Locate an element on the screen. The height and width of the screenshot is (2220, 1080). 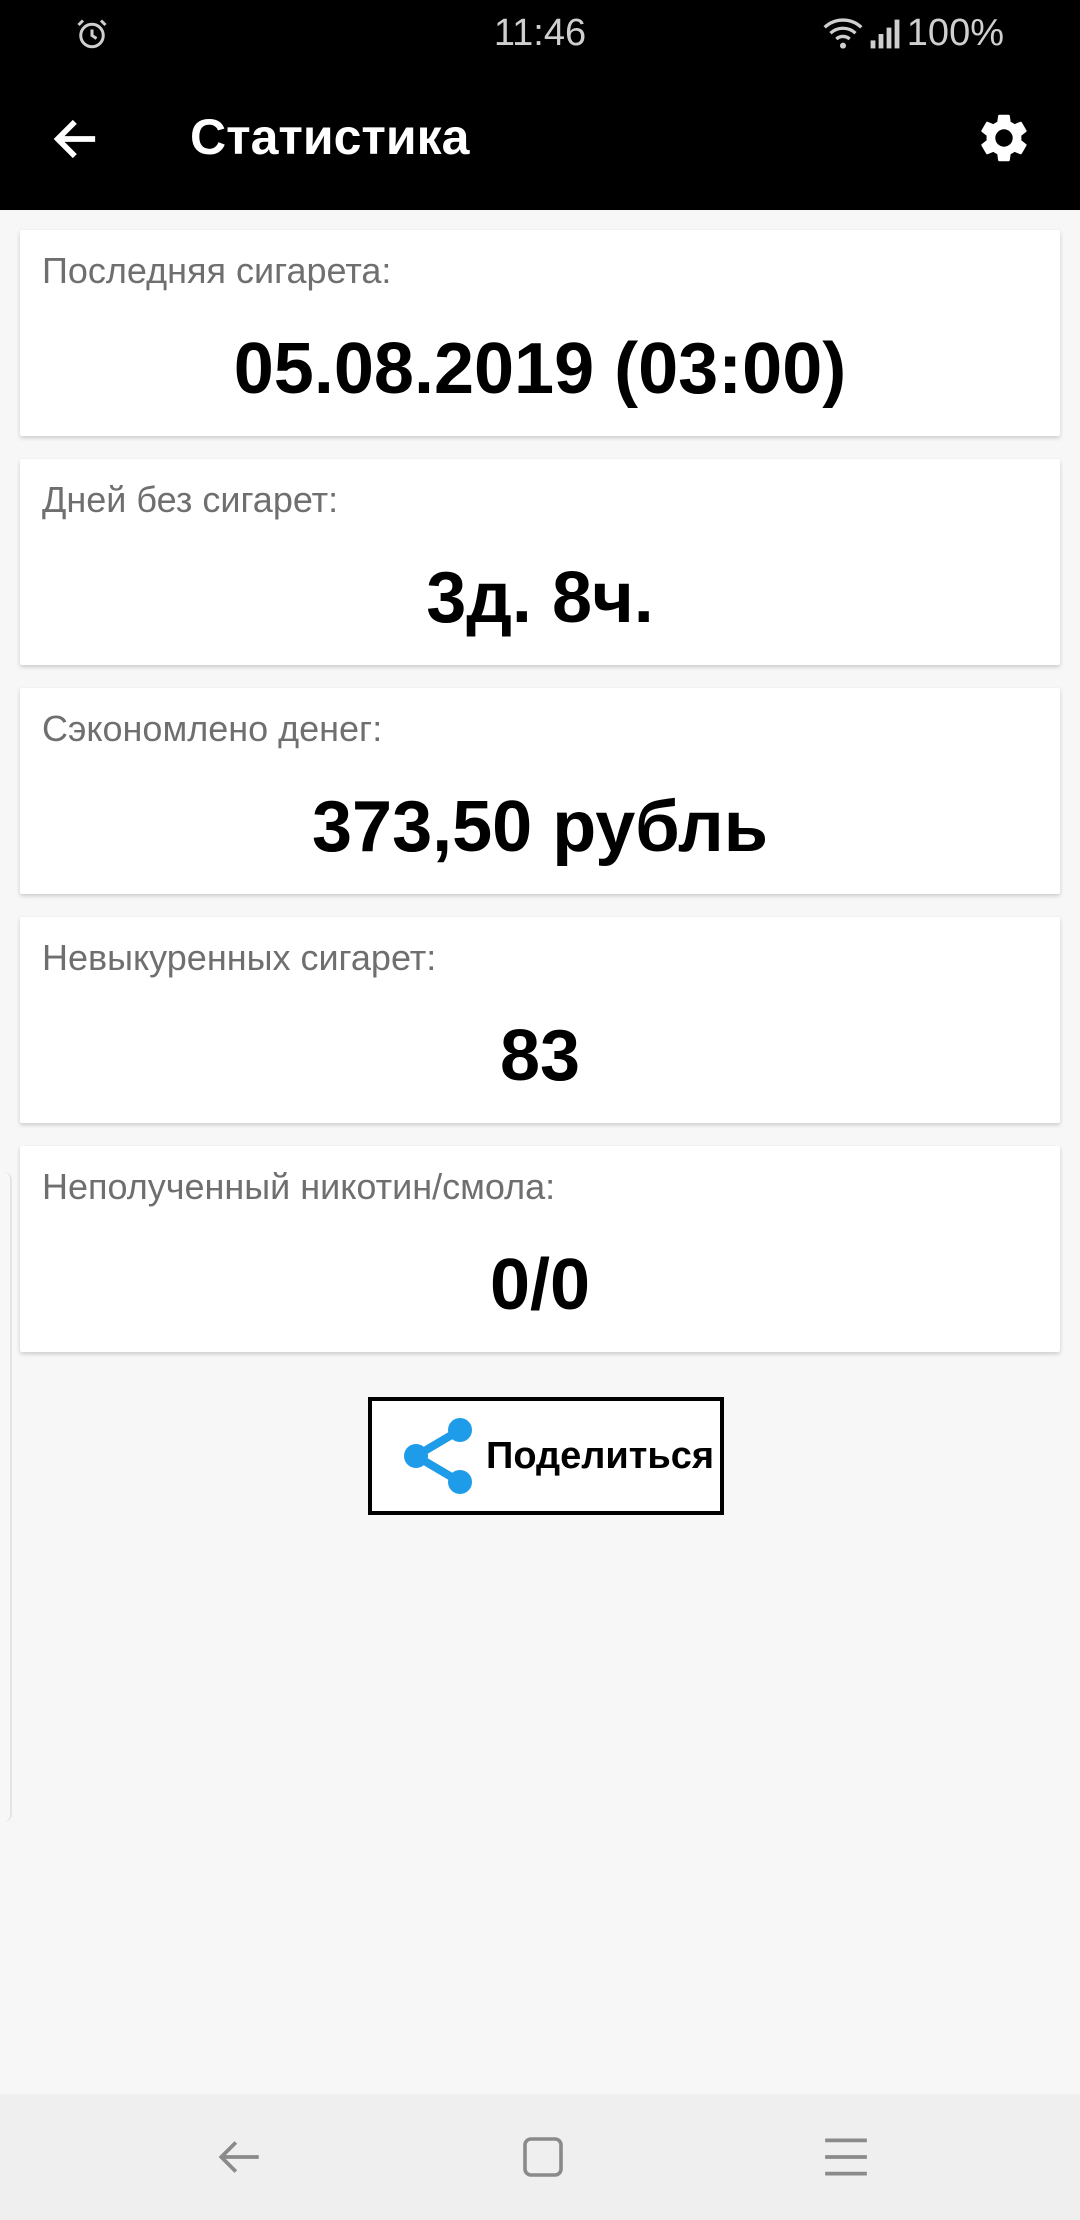
nav-home-icon is located at coordinates (543, 2157).